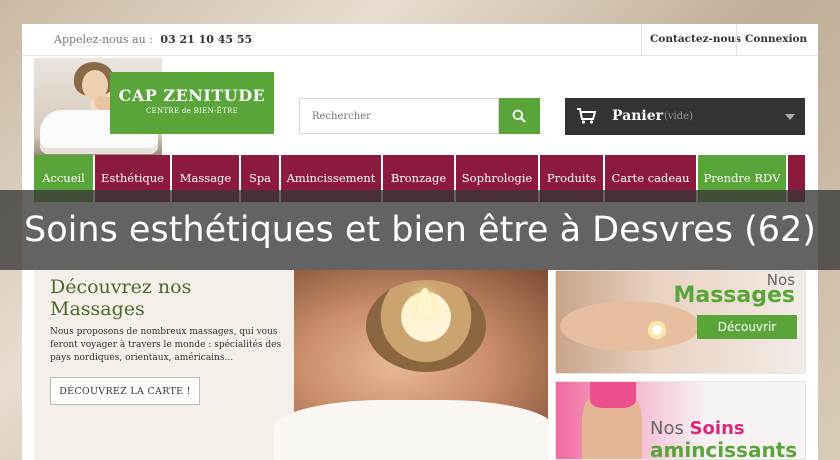 Image resolution: width=840 pixels, height=460 pixels. I want to click on promo-amincissants-line1: Nos Soins, so click(697, 428).